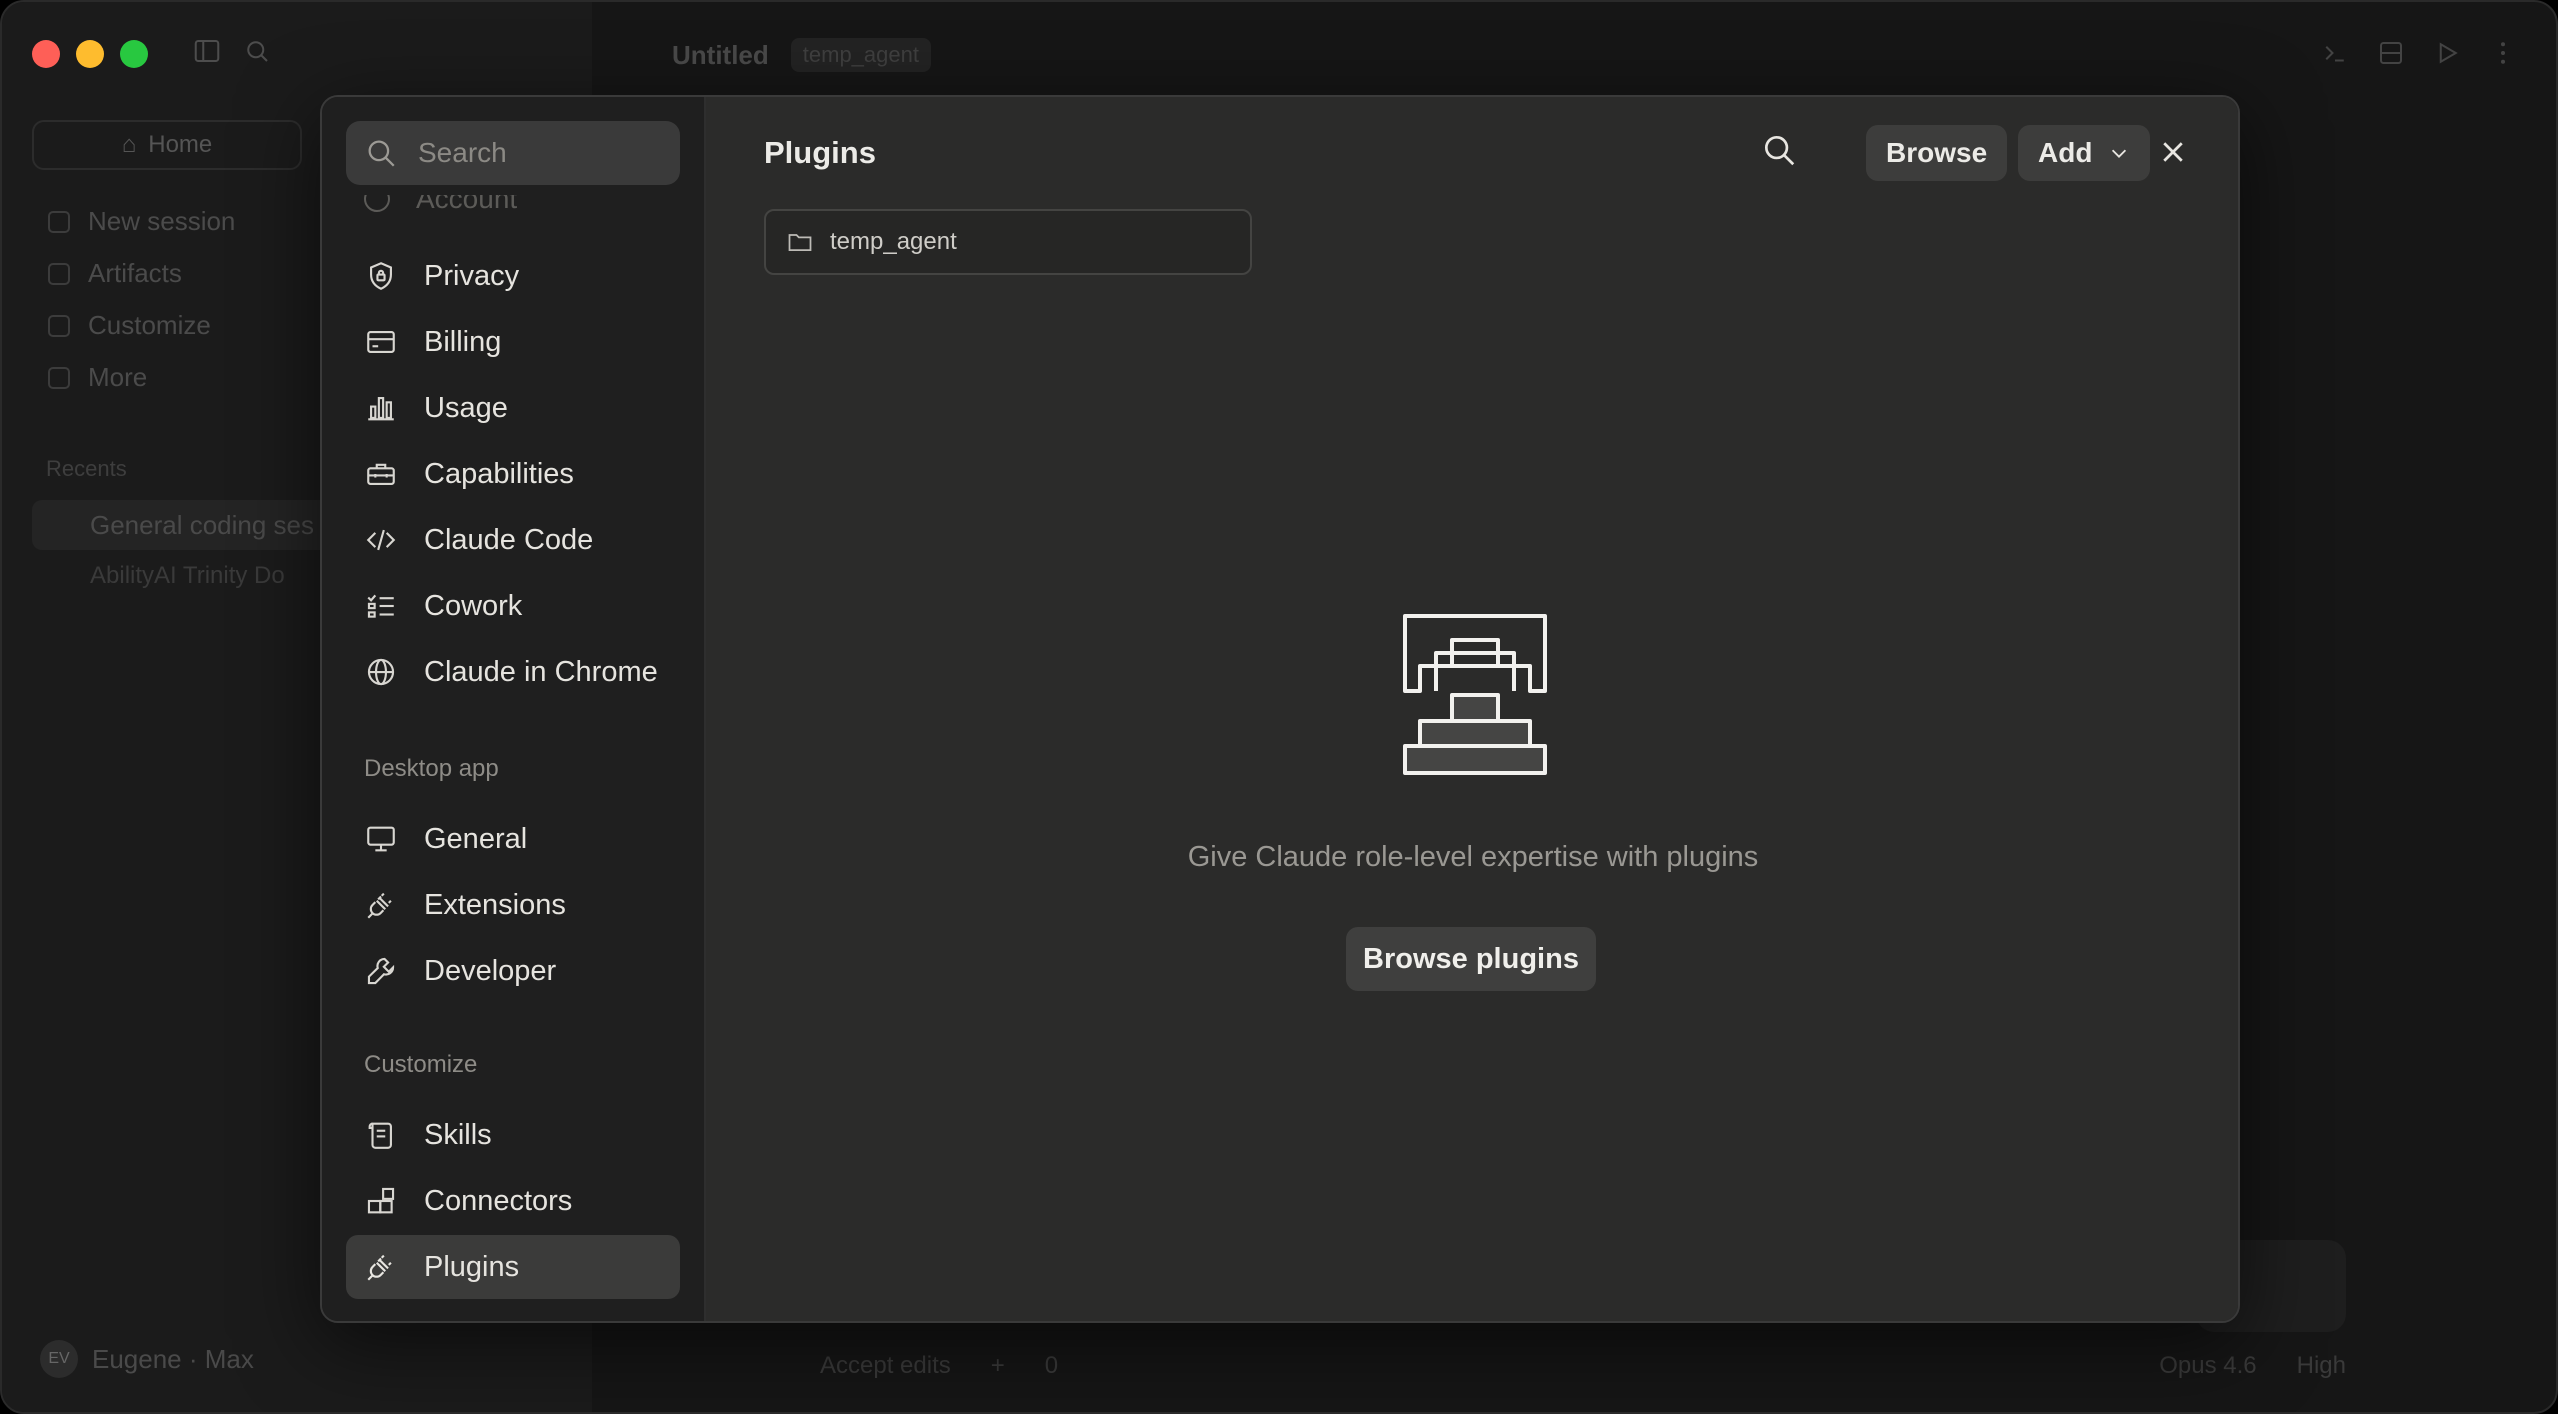 The width and height of the screenshot is (2558, 1414). Describe the element at coordinates (59, 221) in the screenshot. I see `plus-icon` at that location.